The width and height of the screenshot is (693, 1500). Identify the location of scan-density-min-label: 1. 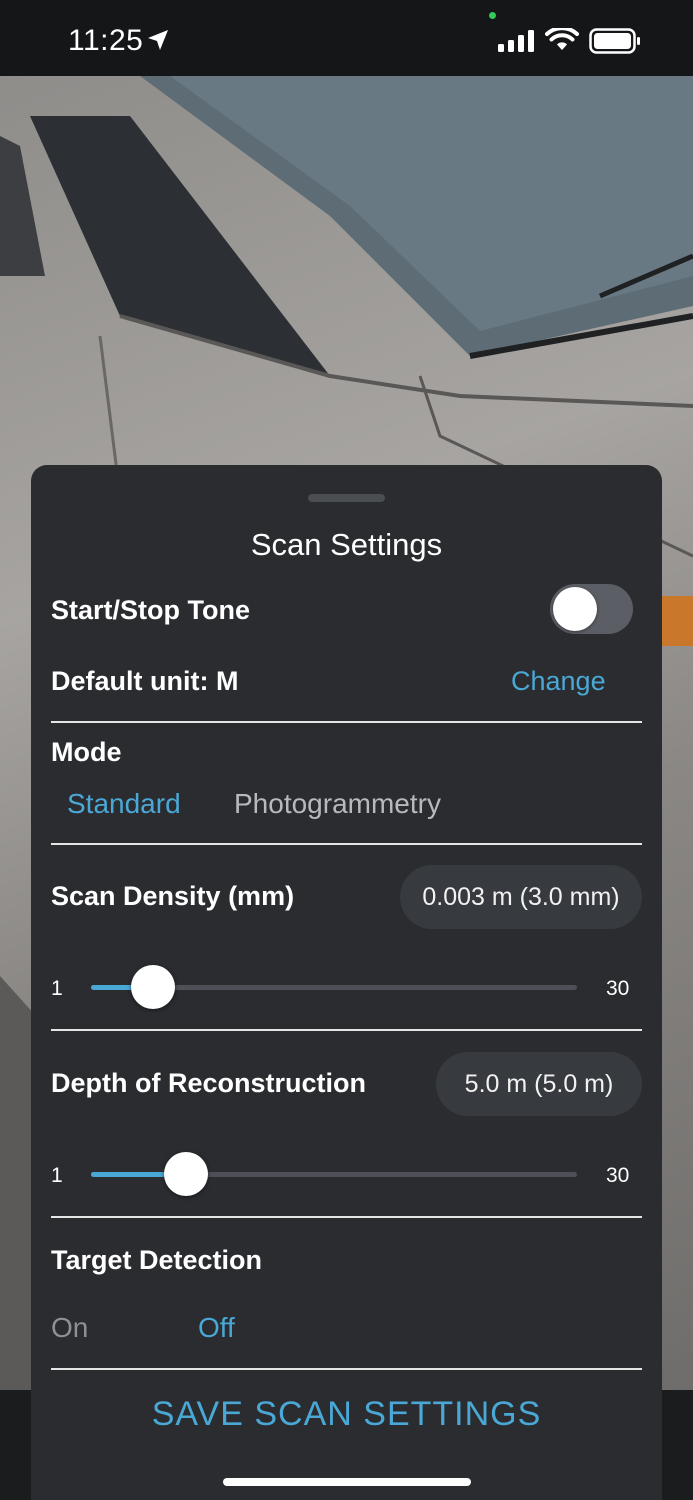
(57, 988).